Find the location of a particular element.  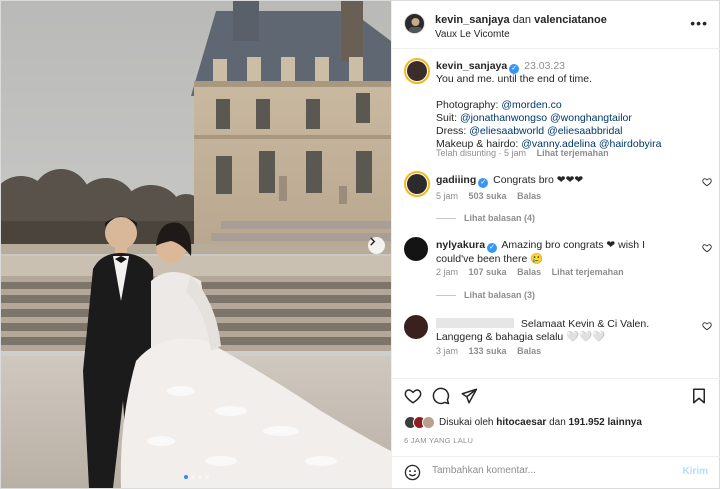

comment-username-redacted is located at coordinates (475, 323).